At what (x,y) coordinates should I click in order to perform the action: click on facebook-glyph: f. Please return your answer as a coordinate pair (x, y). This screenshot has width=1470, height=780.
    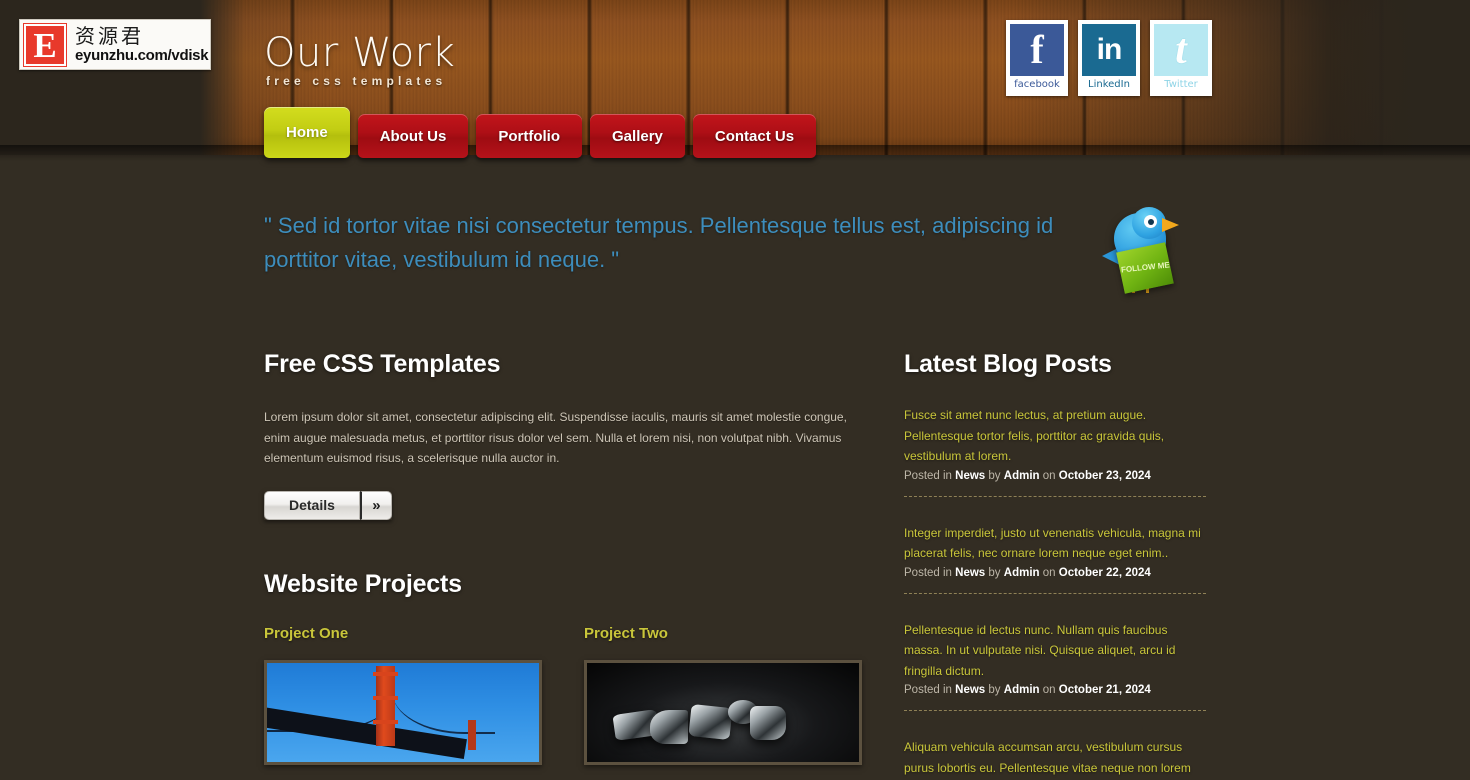
    Looking at the image, I should click on (1037, 49).